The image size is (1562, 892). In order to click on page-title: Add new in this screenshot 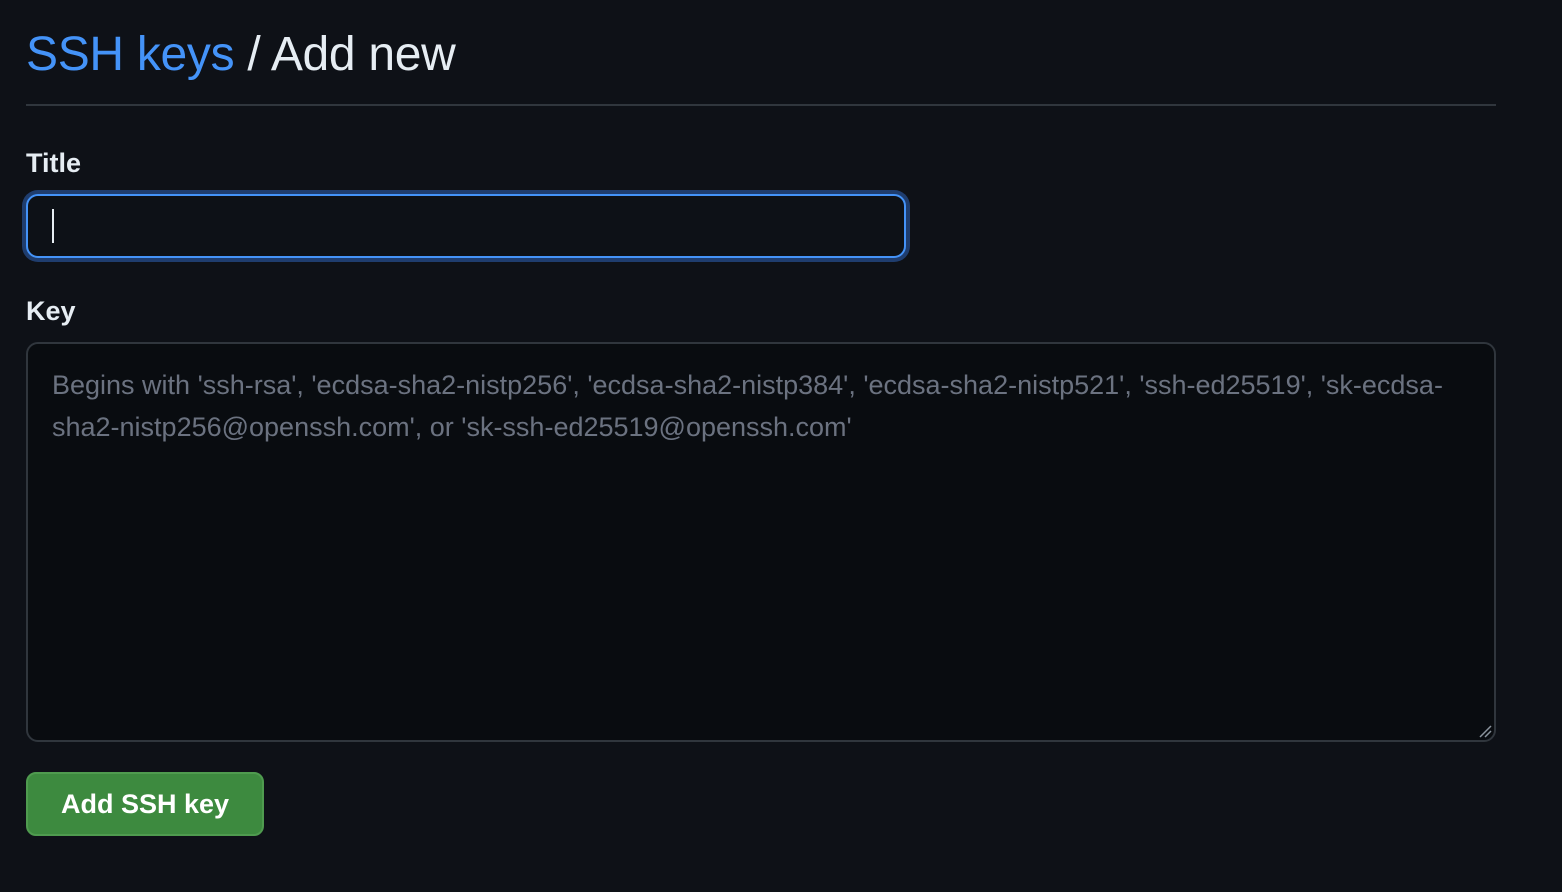, I will do `click(363, 54)`.